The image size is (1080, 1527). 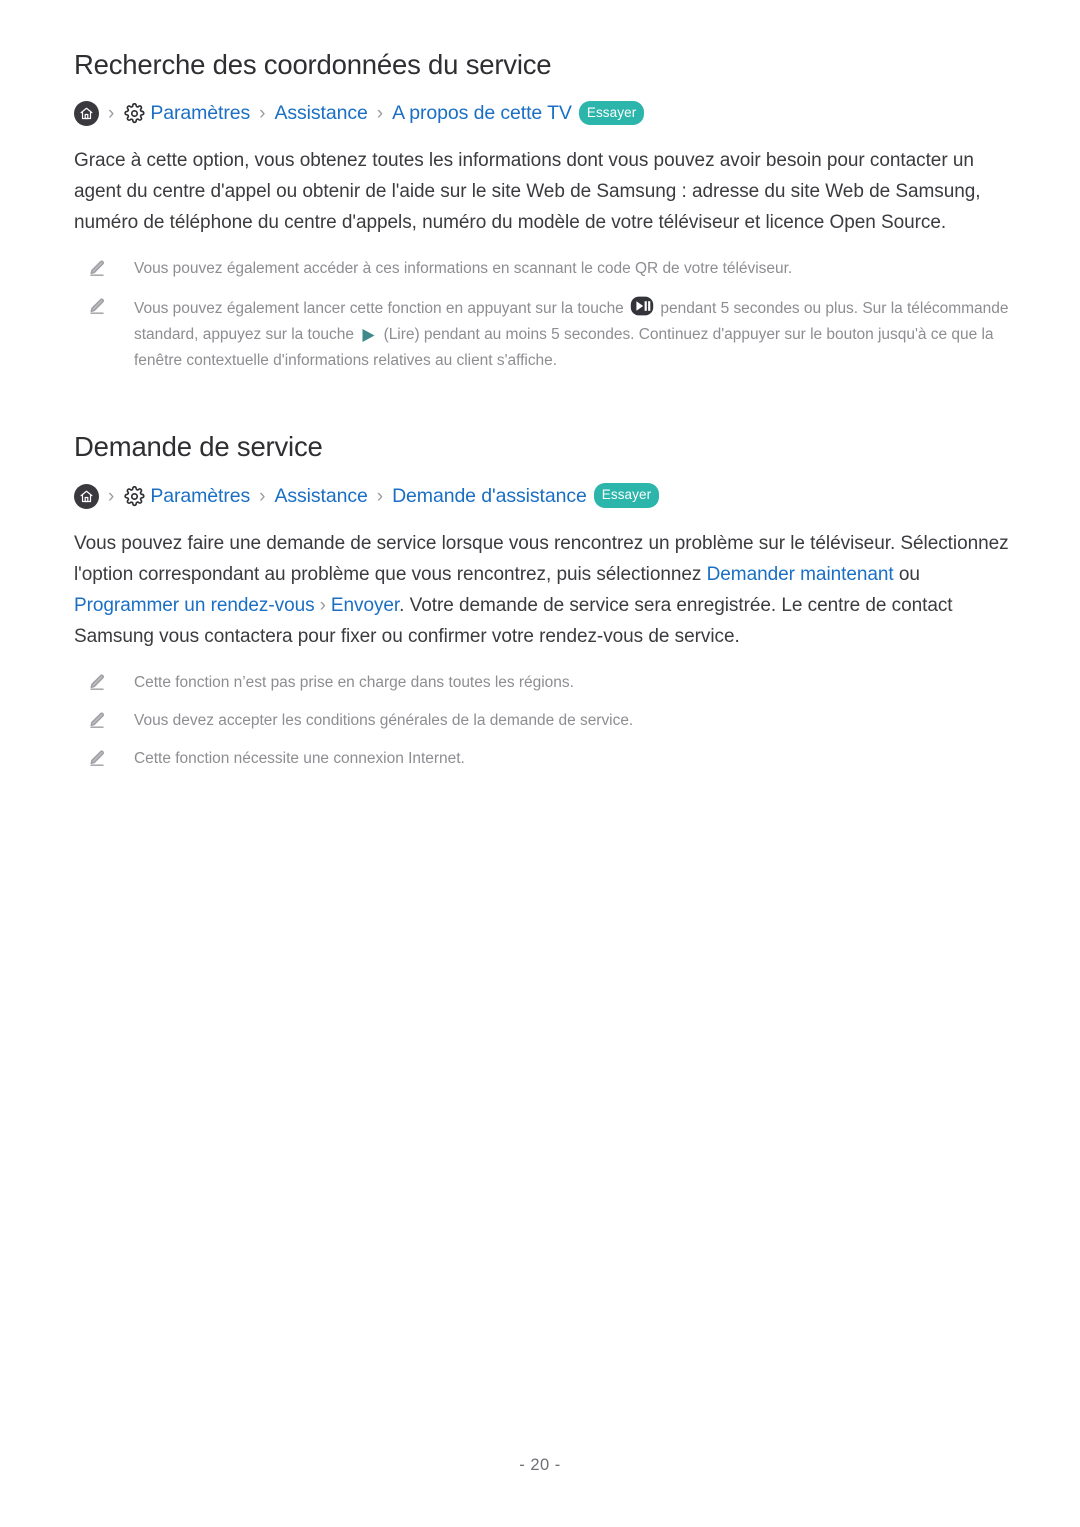 What do you see at coordinates (642, 306) in the screenshot?
I see `play-pause-button-icon` at bounding box center [642, 306].